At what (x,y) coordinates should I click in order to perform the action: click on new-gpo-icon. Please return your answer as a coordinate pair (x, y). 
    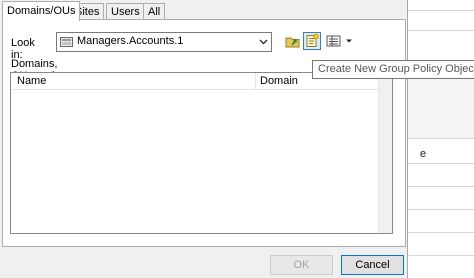
    Looking at the image, I should click on (312, 40).